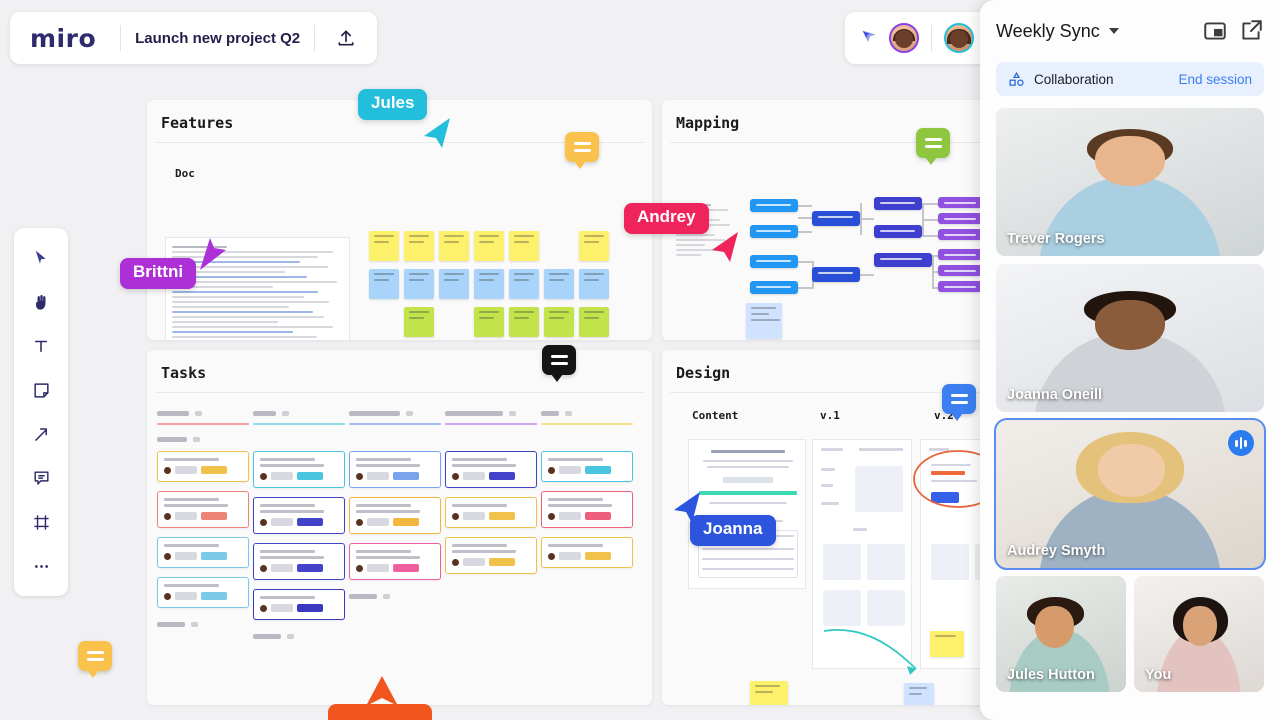 This screenshot has width=1280, height=720. Describe the element at coordinates (1130, 494) in the screenshot. I see `participant-tile: Audrey Smyth` at that location.